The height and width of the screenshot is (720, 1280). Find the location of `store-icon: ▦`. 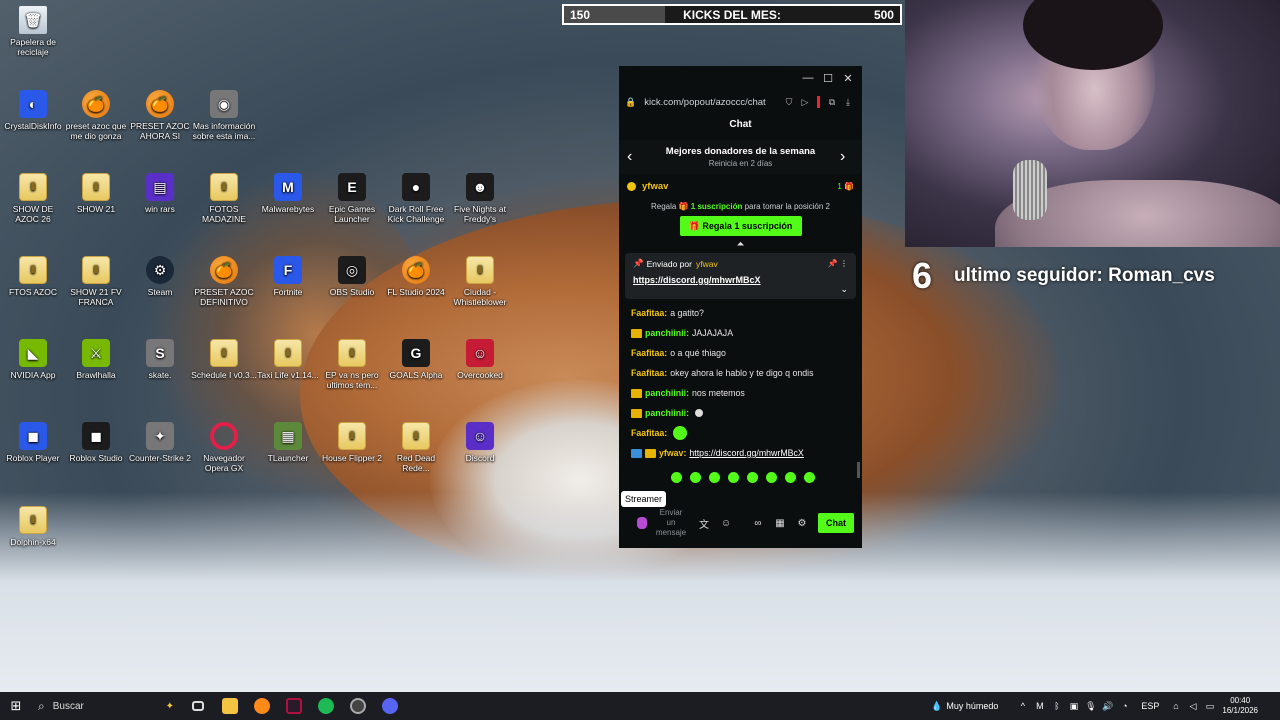

store-icon: ▦ is located at coordinates (780, 523).